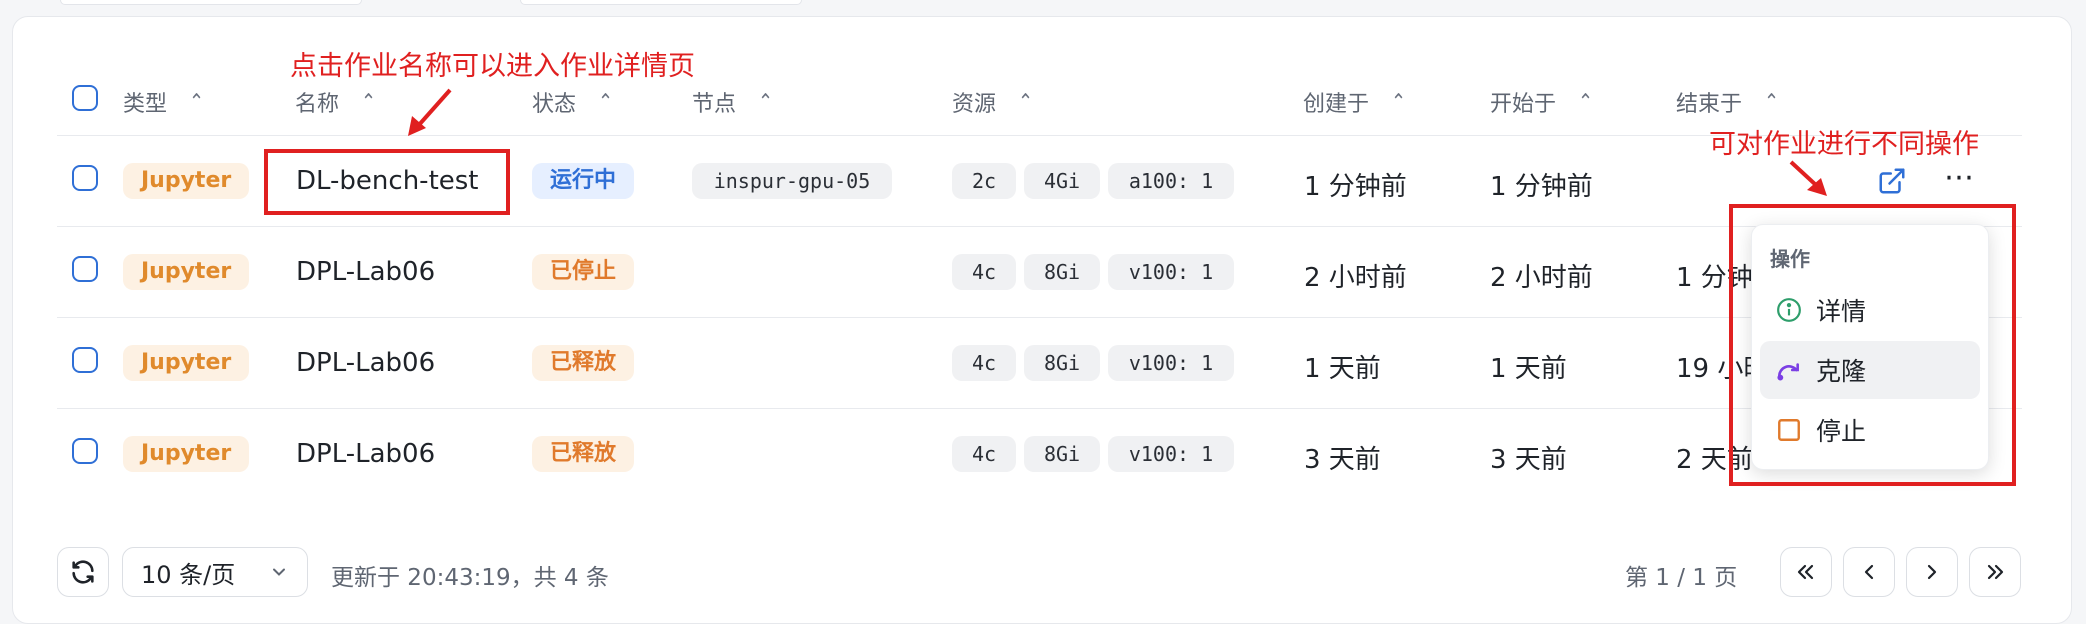  I want to click on double-chevron-right-icon, so click(1995, 572).